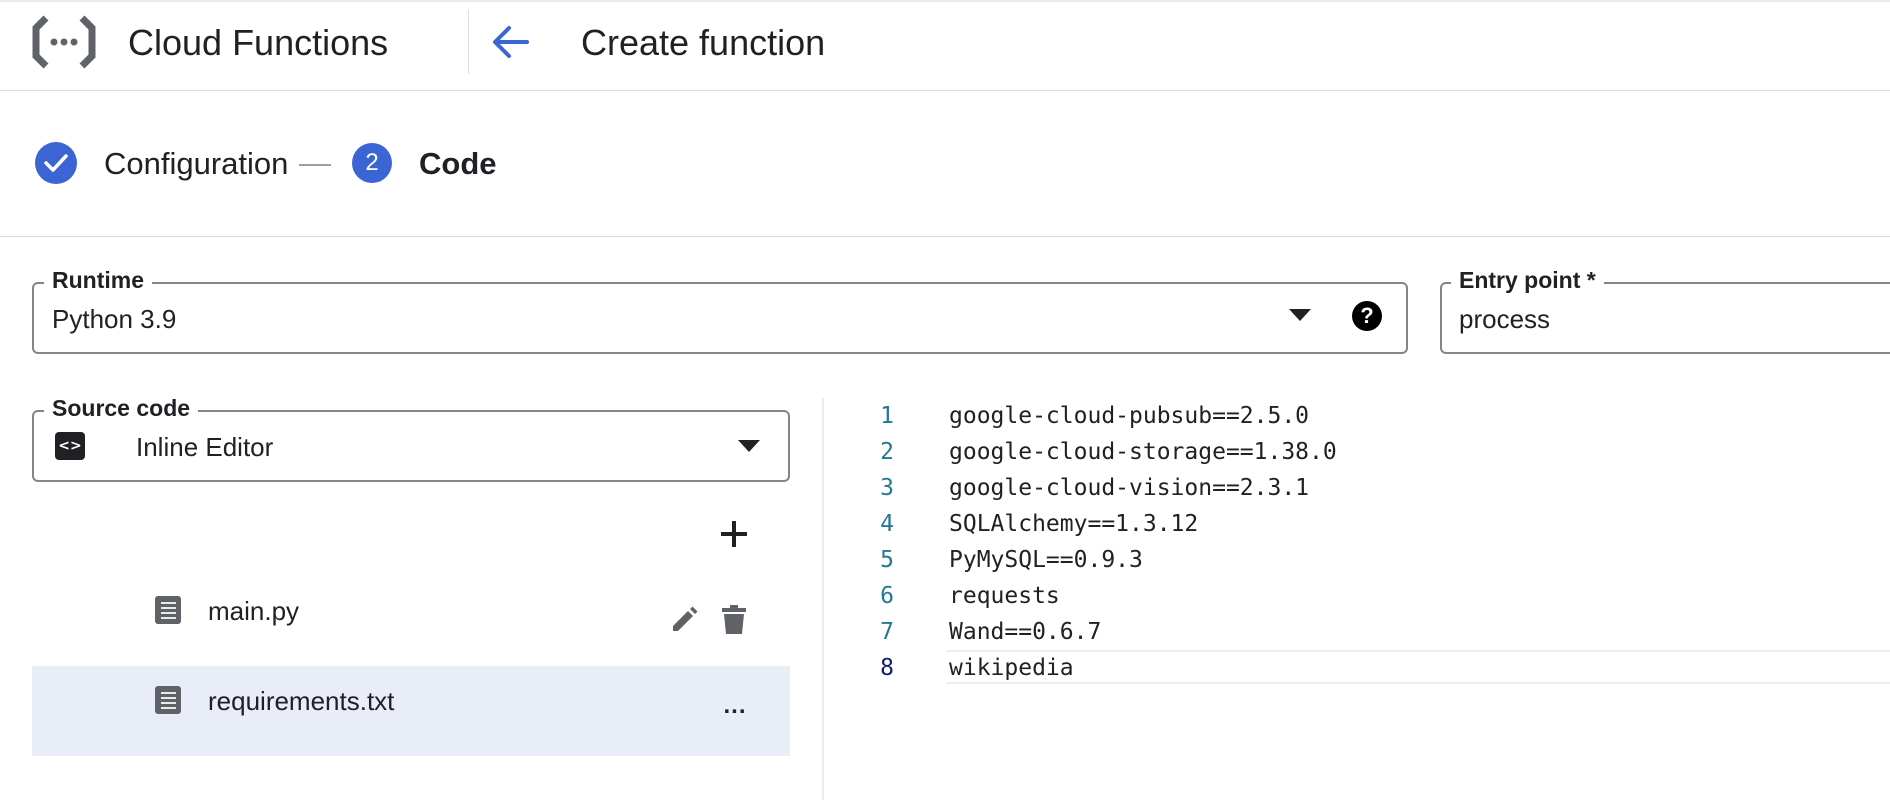 The image size is (1890, 800). I want to click on line-text: google-cloud-vision==2.3.1, so click(1129, 488).